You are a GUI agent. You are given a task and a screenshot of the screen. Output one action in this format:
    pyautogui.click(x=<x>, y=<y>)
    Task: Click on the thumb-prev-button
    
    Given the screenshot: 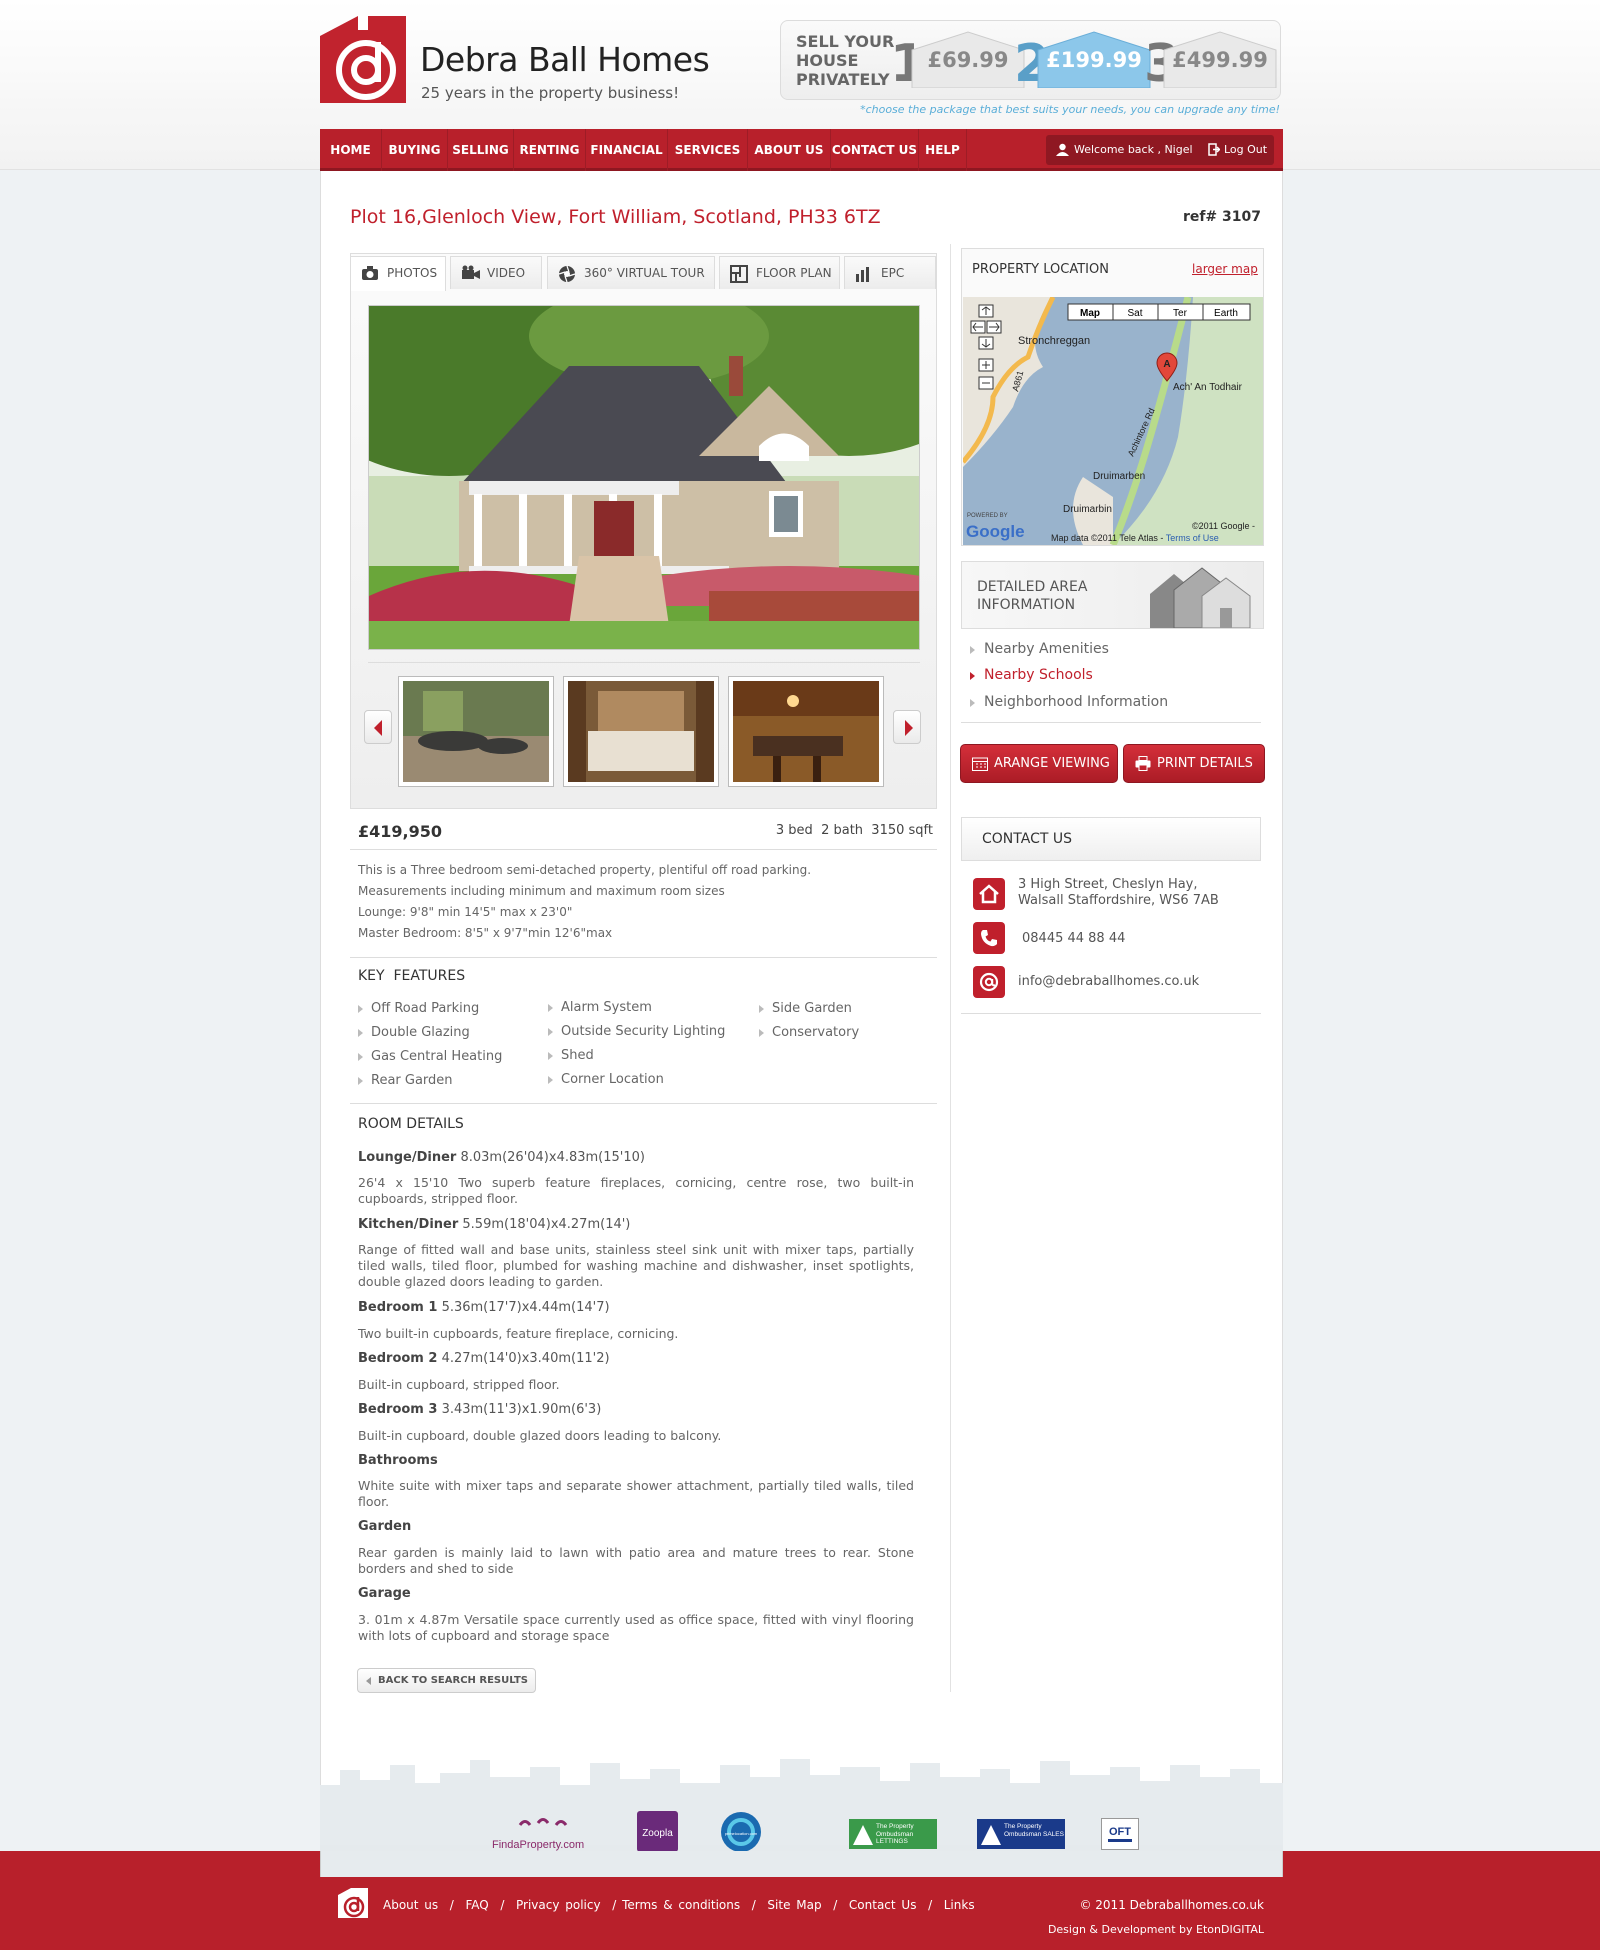 What is the action you would take?
    pyautogui.click(x=378, y=727)
    